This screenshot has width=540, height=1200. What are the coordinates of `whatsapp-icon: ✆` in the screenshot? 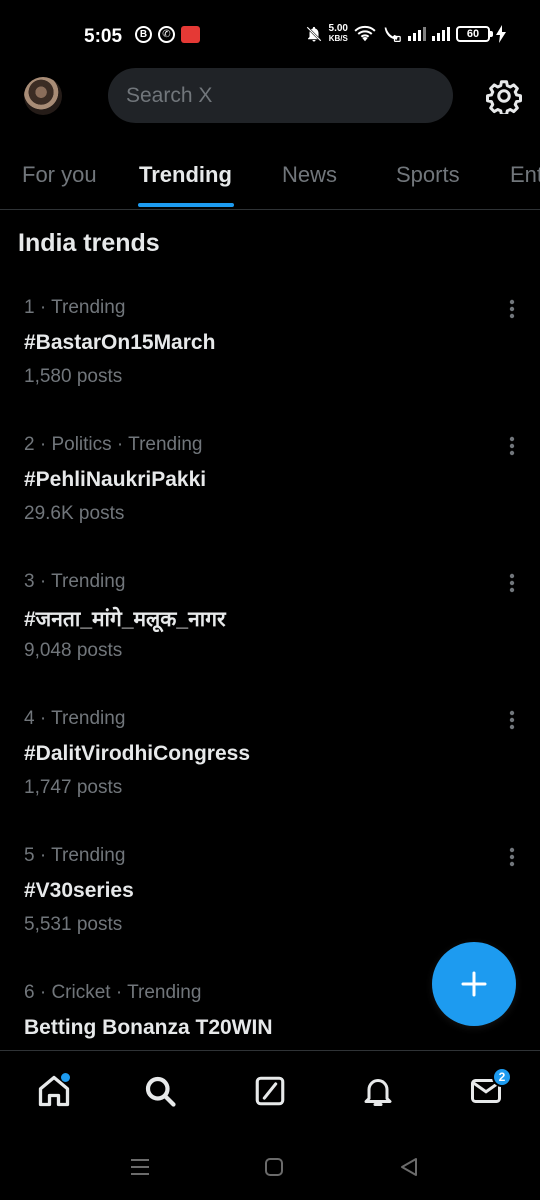 It's located at (166, 34).